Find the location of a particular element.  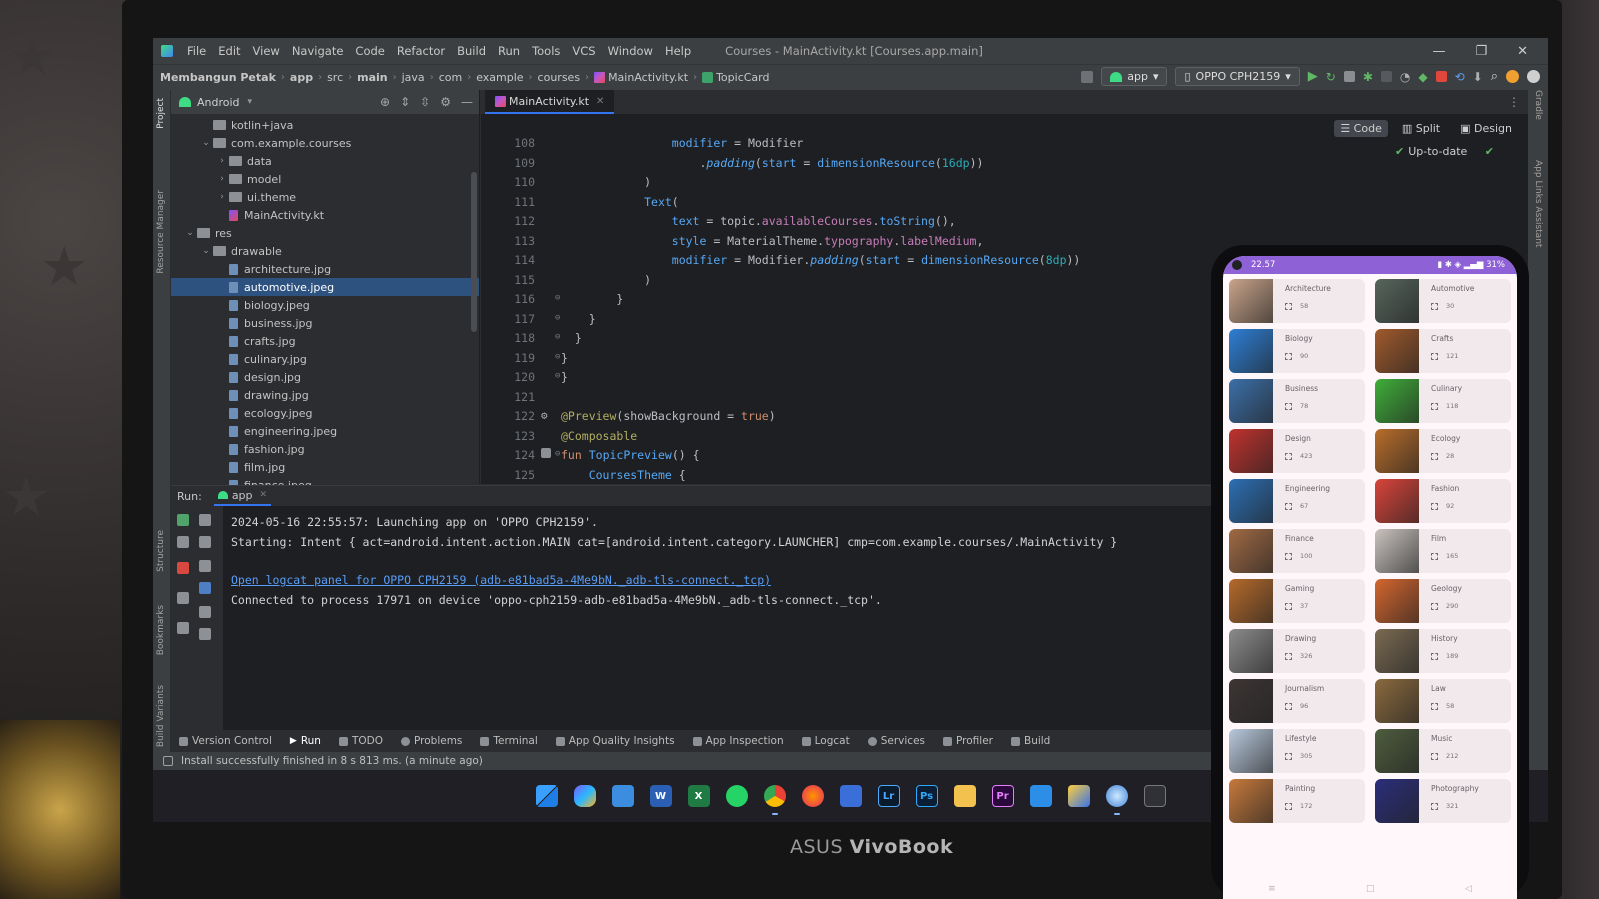

topic-card: Geology 290 is located at coordinates (1443, 601).